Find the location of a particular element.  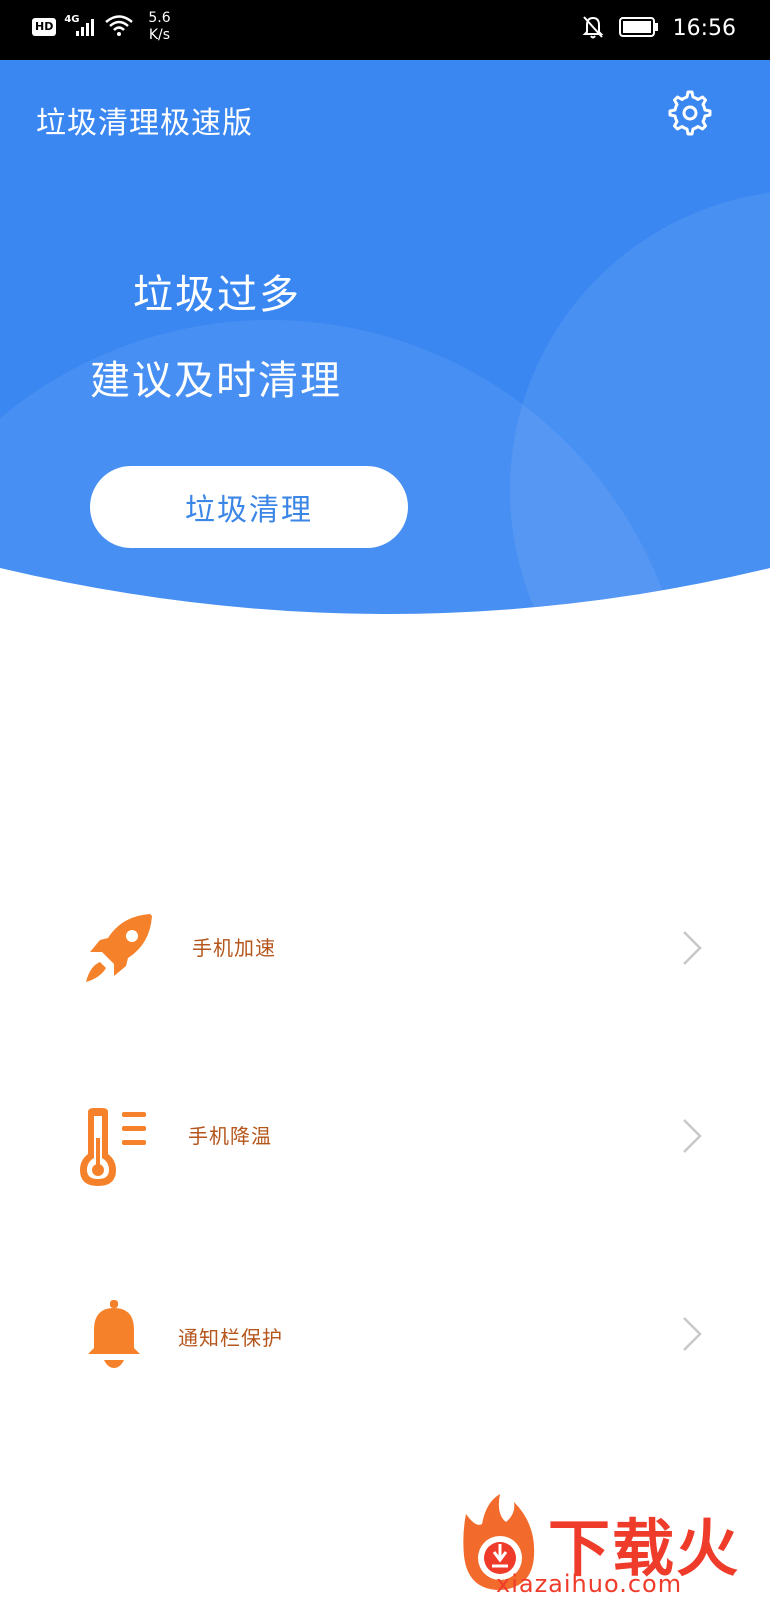

watermark: 下载火 xiazaihuo.com is located at coordinates (613, 1547).